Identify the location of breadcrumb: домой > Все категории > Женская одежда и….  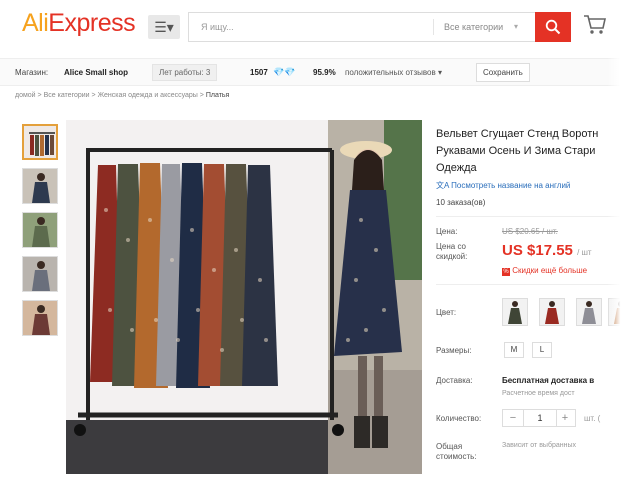
(122, 95).